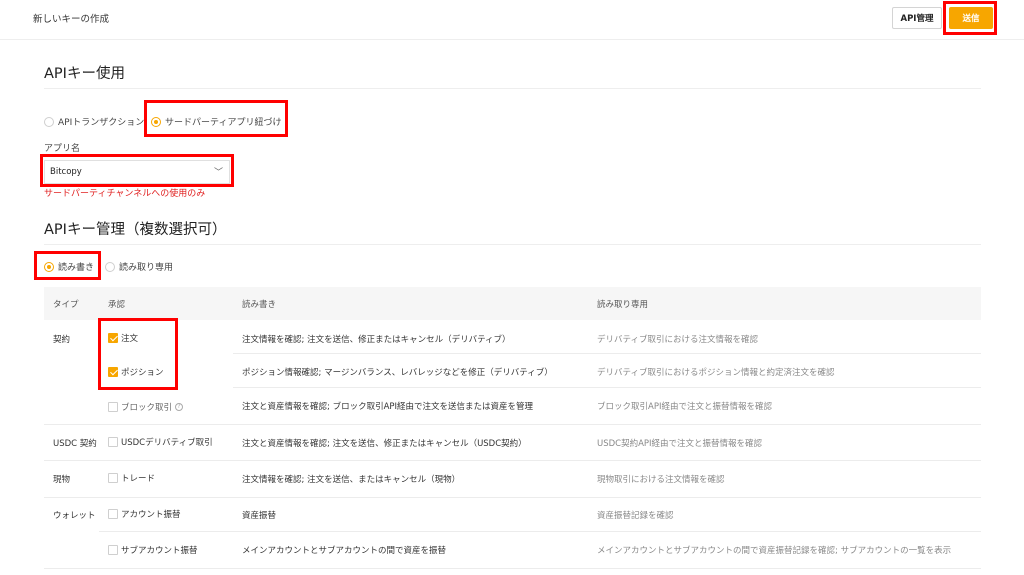 The width and height of the screenshot is (1024, 575). Describe the element at coordinates (74, 516) in the screenshot. I see `type-cell: ウォレット` at that location.